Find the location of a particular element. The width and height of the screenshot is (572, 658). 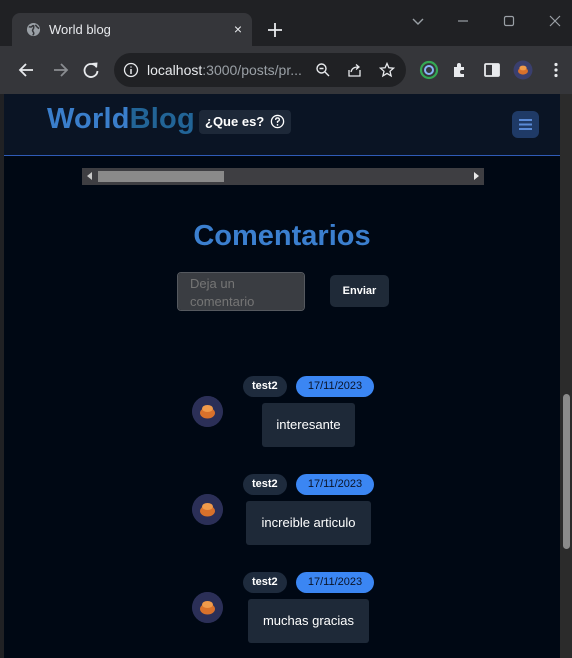

vertical-scroll-thumb is located at coordinates (566, 471).